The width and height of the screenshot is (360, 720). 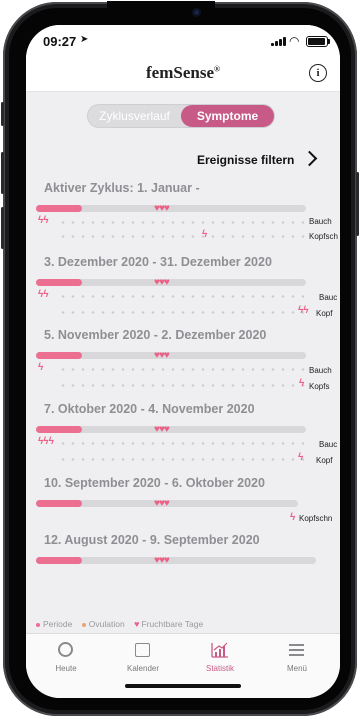 What do you see at coordinates (46, 441) in the screenshot?
I see `bolt-icon: ϟϟϟ` at bounding box center [46, 441].